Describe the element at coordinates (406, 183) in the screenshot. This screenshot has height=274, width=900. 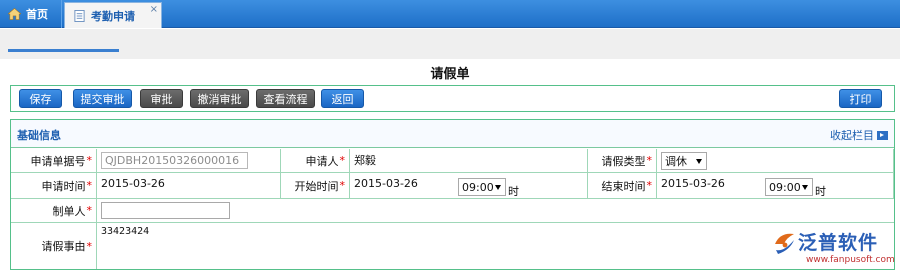
I see `start-date-value: 2015-03-26` at that location.